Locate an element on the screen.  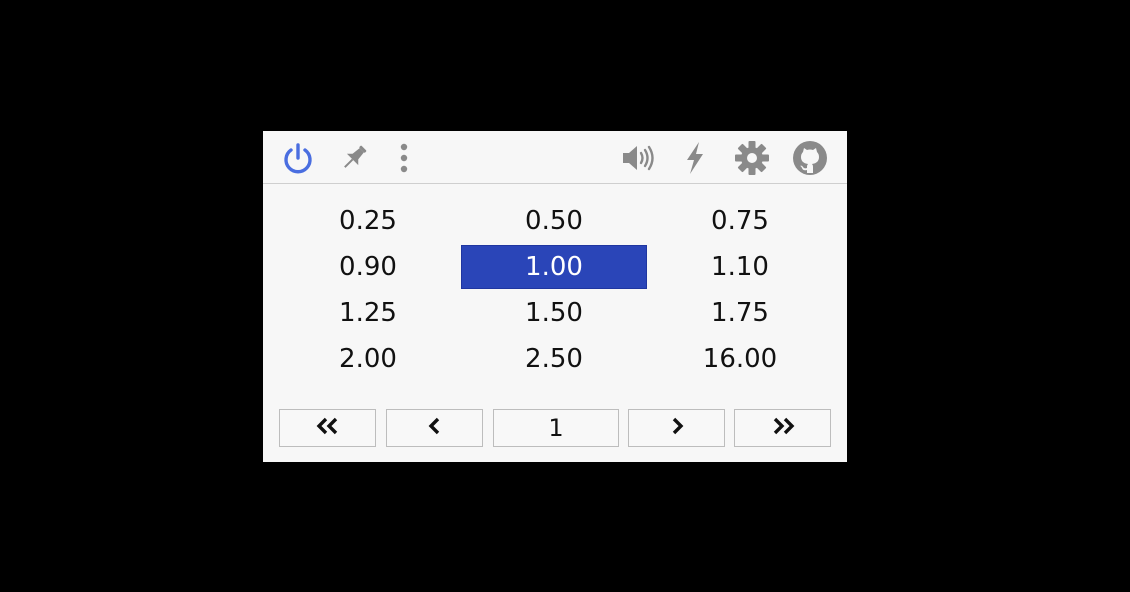
more-vertical-icon is located at coordinates (404, 158).